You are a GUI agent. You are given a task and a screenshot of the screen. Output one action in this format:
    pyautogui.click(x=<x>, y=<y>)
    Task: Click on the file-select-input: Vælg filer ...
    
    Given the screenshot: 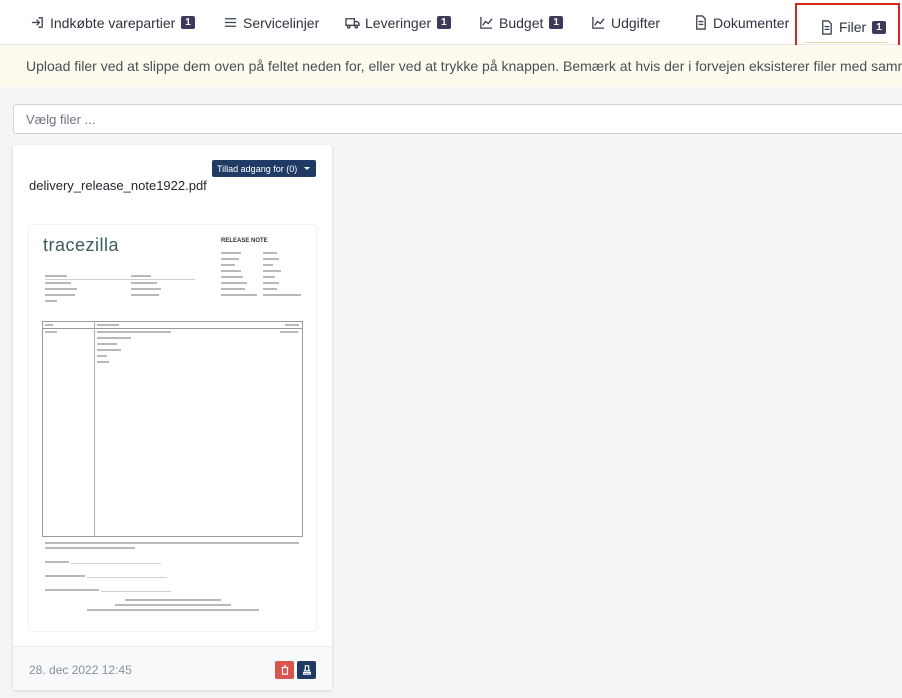 What is the action you would take?
    pyautogui.click(x=457, y=119)
    